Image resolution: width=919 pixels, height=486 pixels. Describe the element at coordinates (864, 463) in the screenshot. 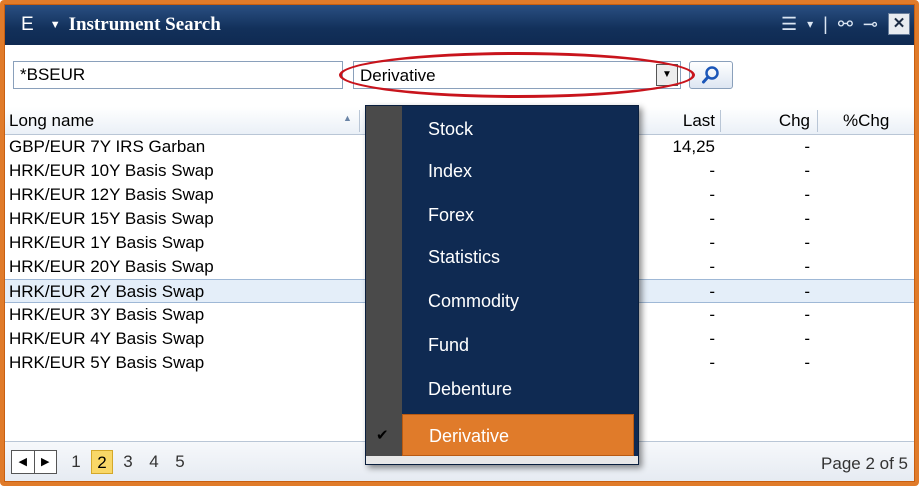

I see `page-info: Page 2 of 5` at that location.